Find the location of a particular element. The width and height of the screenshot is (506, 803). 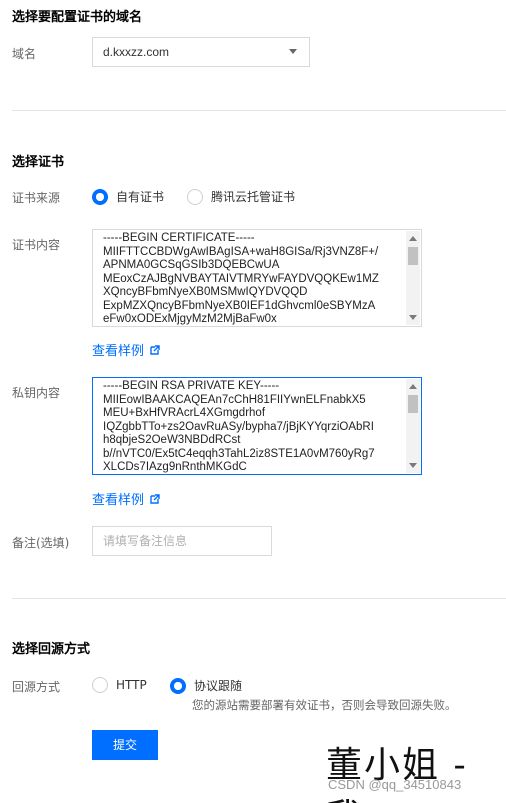

domain-select-value: d.kxxzz.com is located at coordinates (136, 52).